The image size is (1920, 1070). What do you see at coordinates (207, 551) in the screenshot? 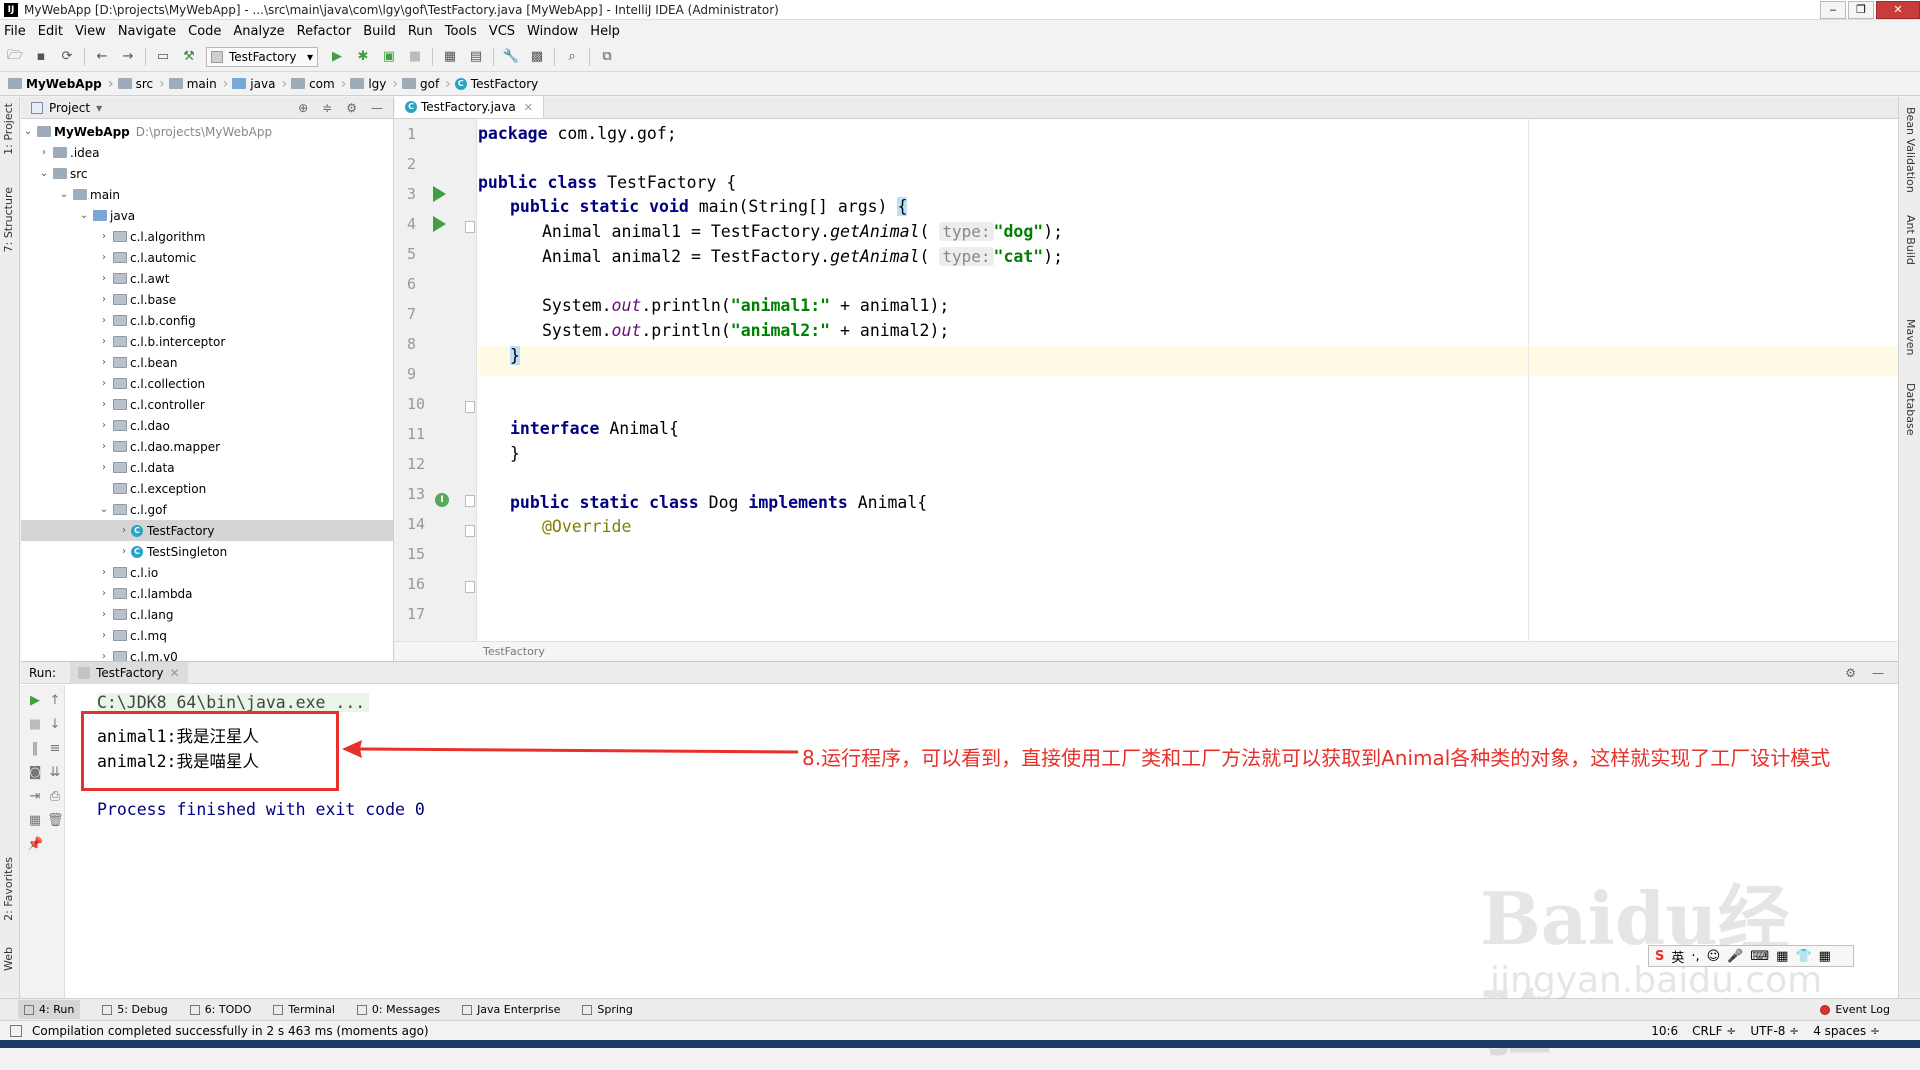
I see `tree-item: › C TestSingleton` at bounding box center [207, 551].